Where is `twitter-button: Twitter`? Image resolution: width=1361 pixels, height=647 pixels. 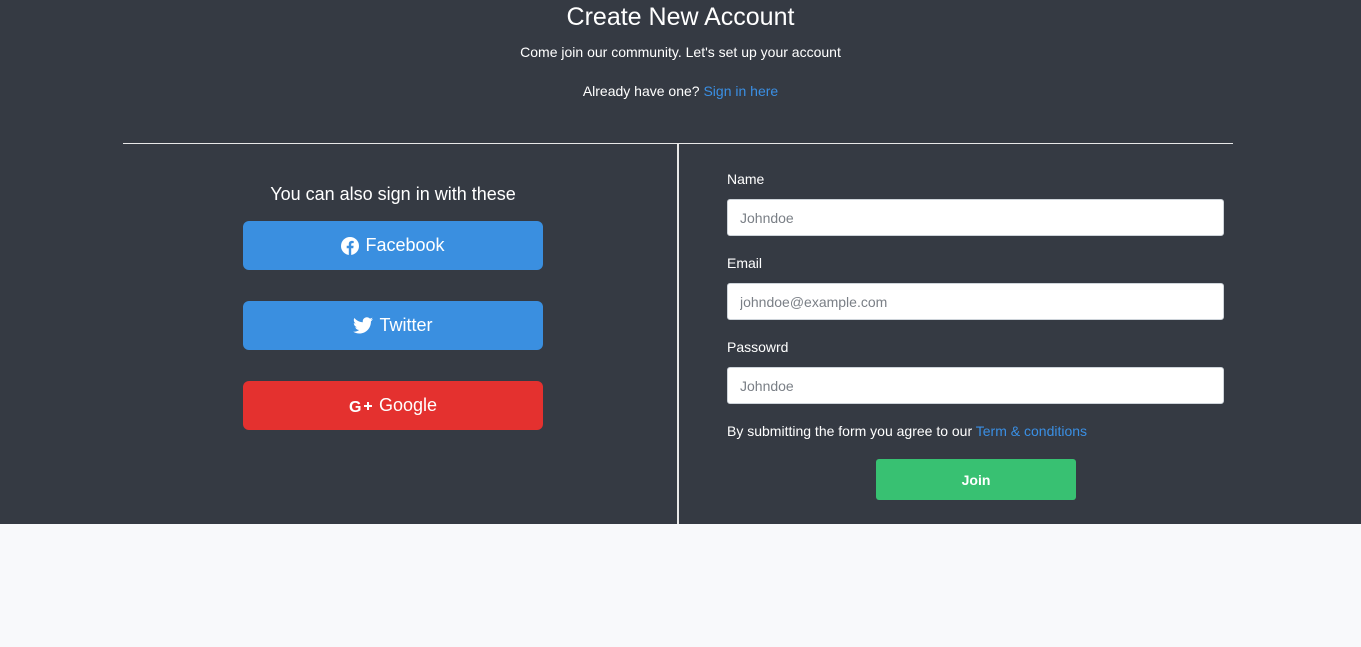 twitter-button: Twitter is located at coordinates (393, 325).